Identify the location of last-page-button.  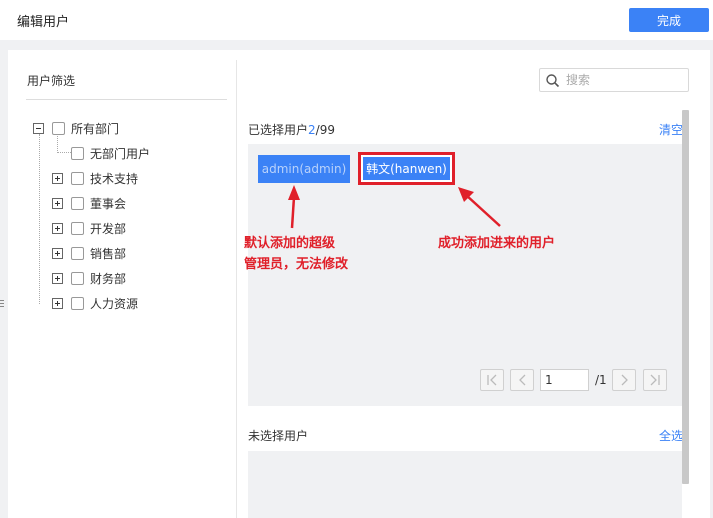
(655, 380).